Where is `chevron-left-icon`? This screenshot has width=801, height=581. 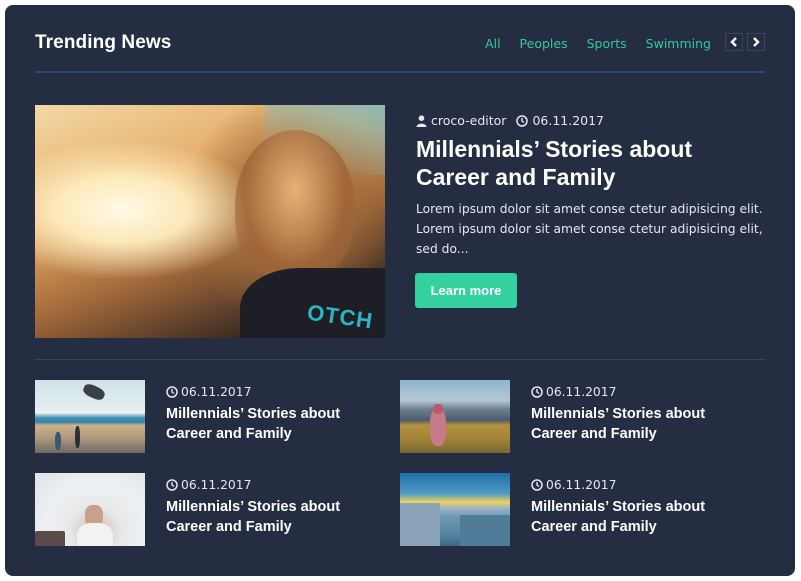
chevron-left-icon is located at coordinates (733, 42).